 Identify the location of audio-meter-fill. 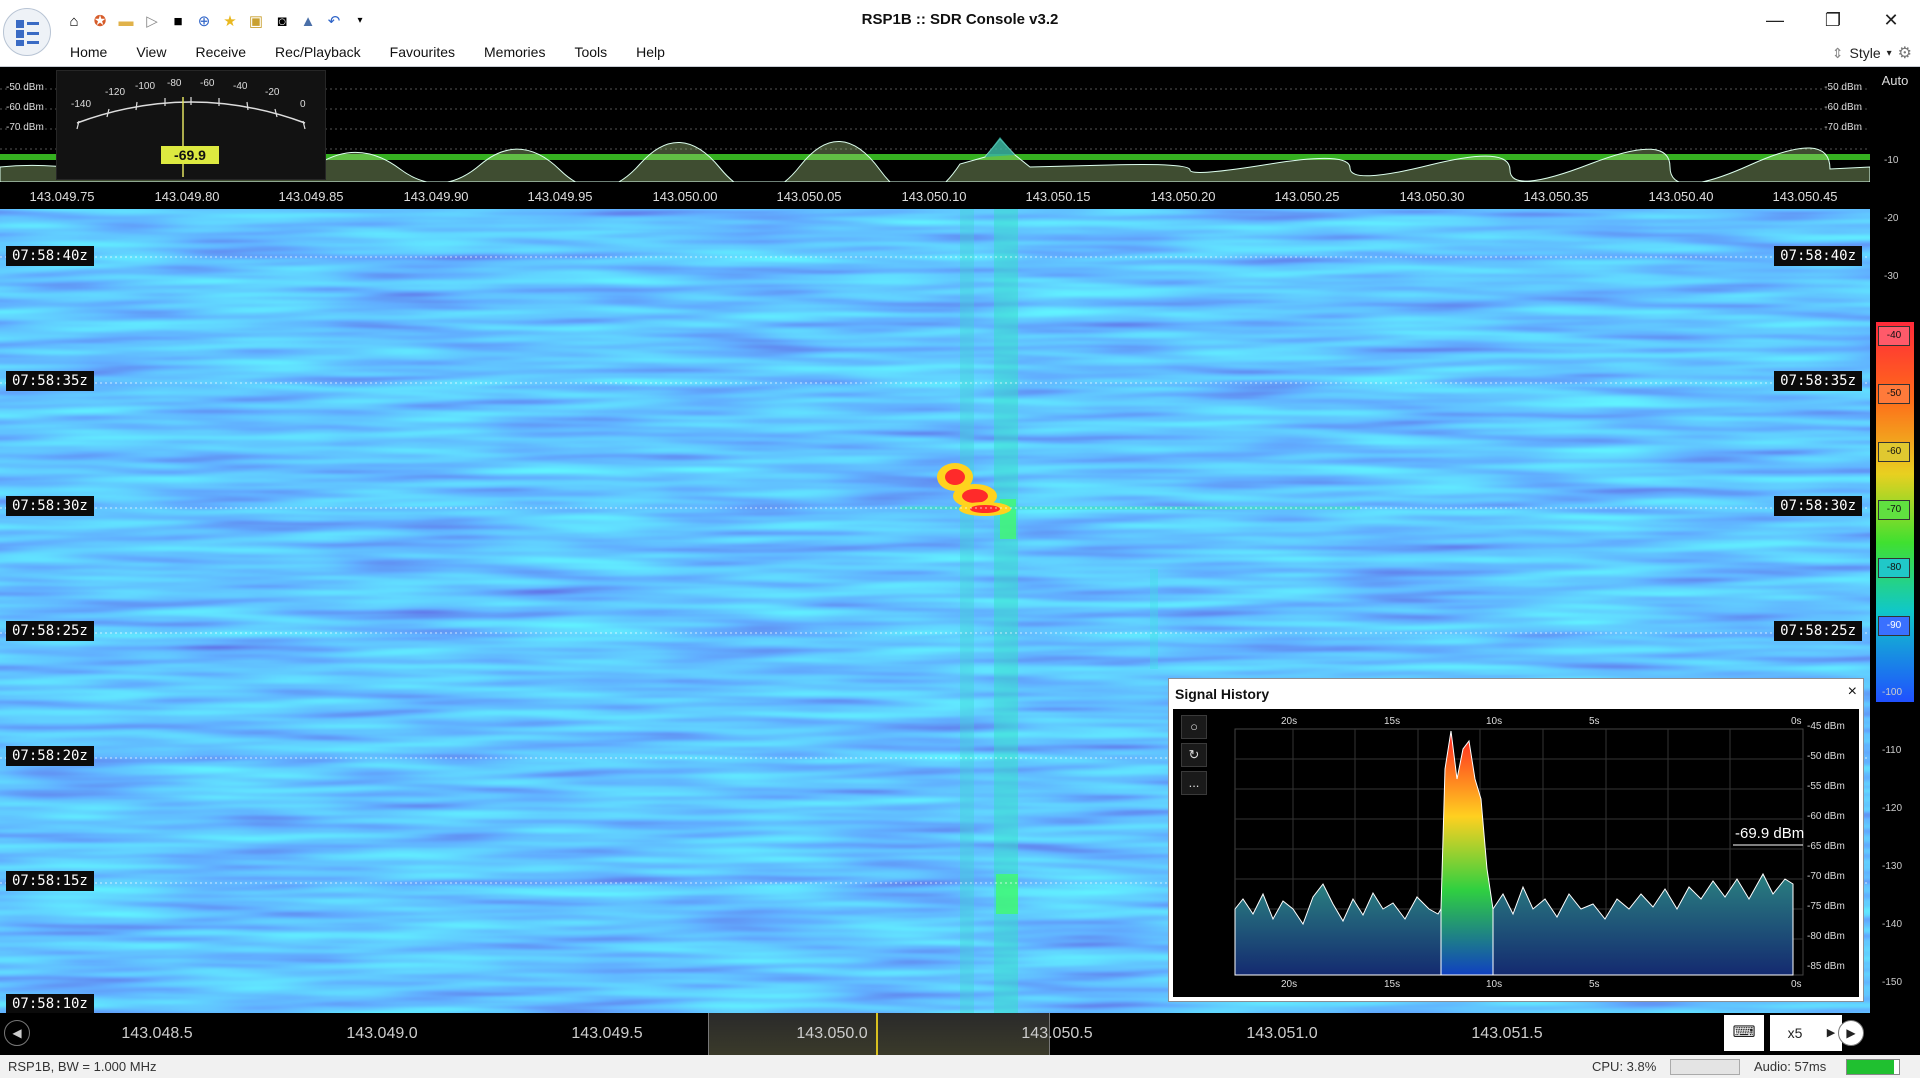
(1870, 1067).